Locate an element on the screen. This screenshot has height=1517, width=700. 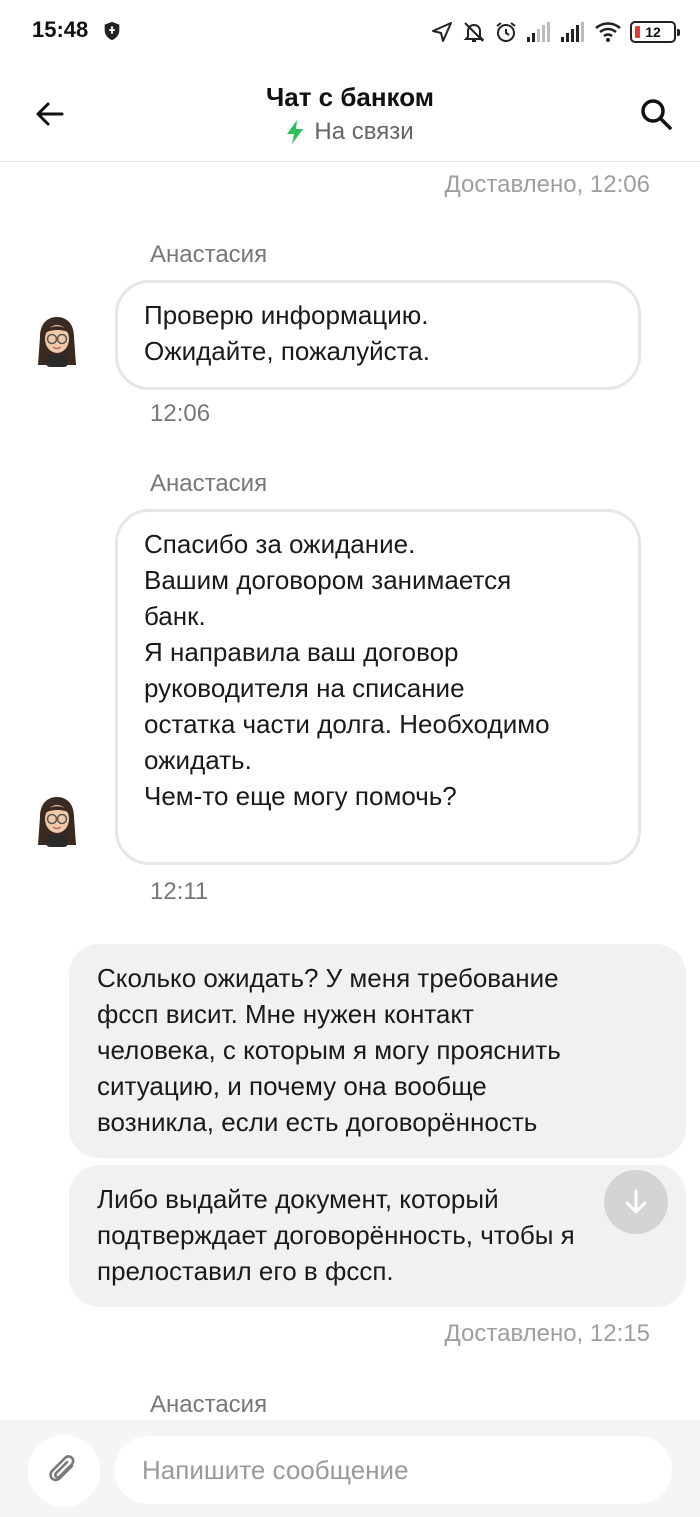
lightning-icon is located at coordinates (295, 132).